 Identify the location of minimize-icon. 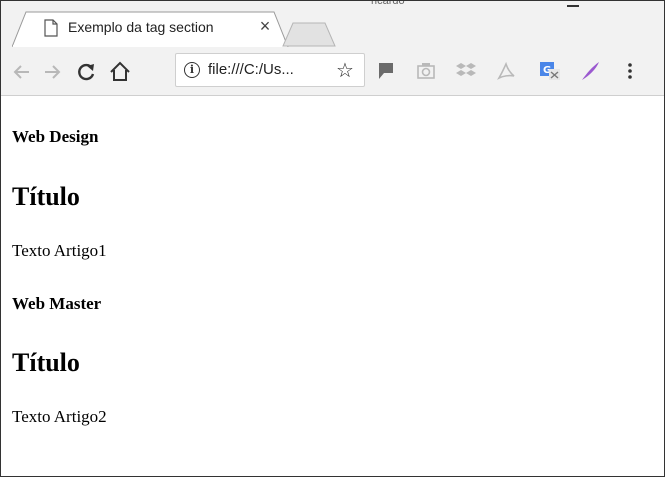
(574, 6).